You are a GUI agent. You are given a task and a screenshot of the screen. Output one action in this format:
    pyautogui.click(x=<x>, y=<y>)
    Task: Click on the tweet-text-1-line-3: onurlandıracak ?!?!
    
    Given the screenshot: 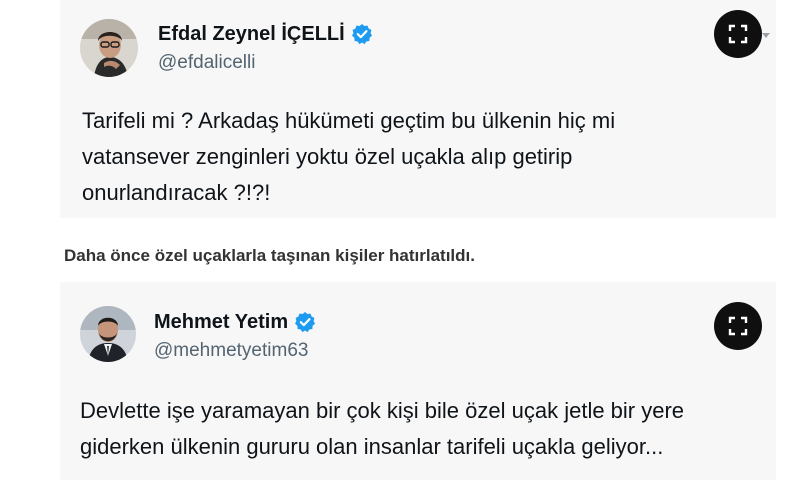 What is the action you would take?
    pyautogui.click(x=176, y=192)
    